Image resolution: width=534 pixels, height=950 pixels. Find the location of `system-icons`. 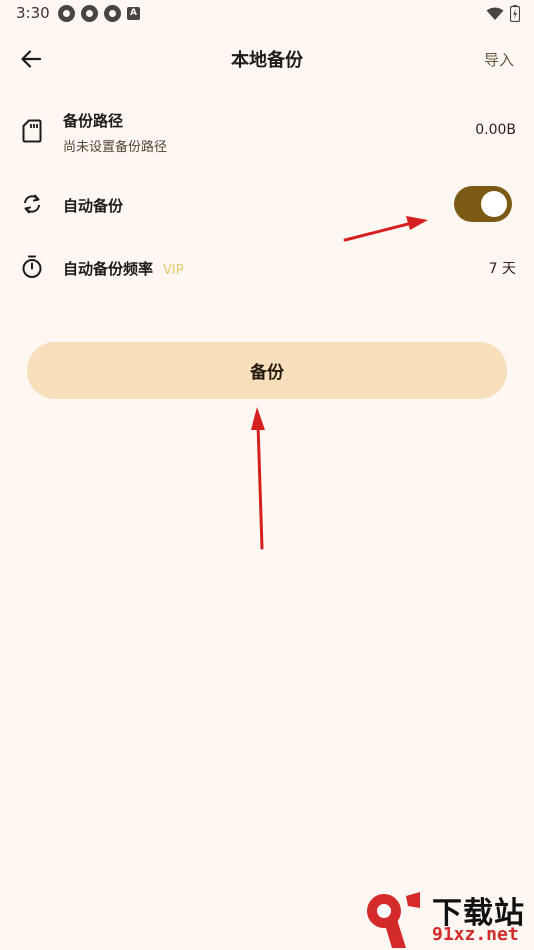

system-icons is located at coordinates (503, 13).